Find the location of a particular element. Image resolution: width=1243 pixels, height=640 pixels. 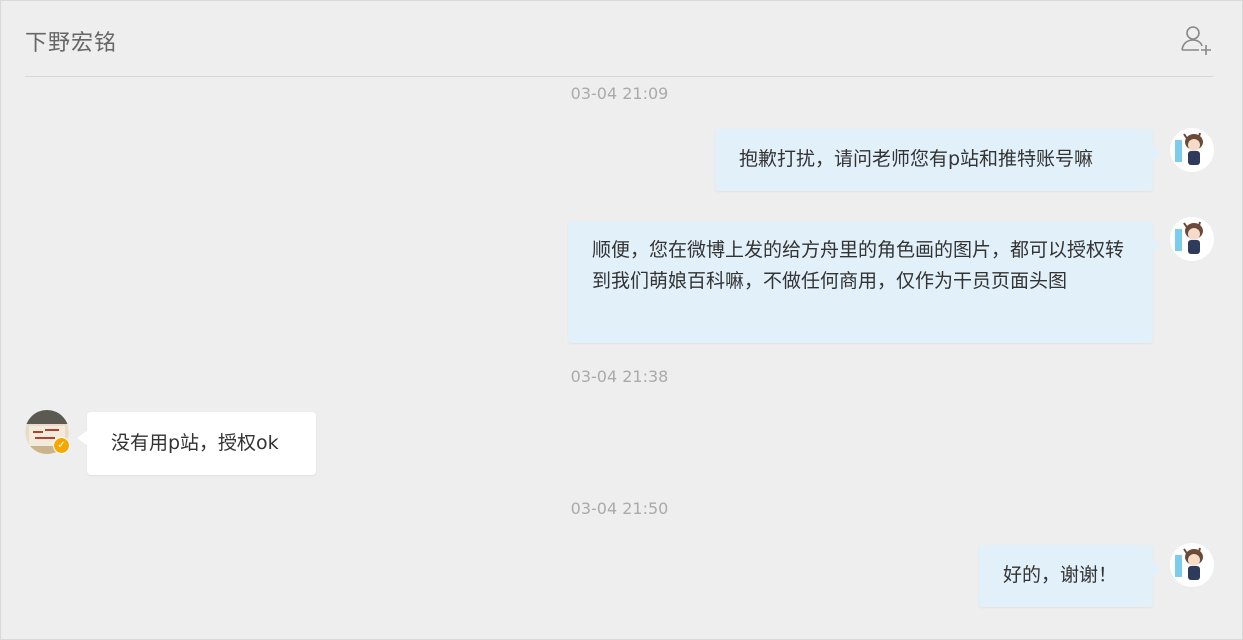

chat-header: 下野宏铭 is located at coordinates (619, 39).